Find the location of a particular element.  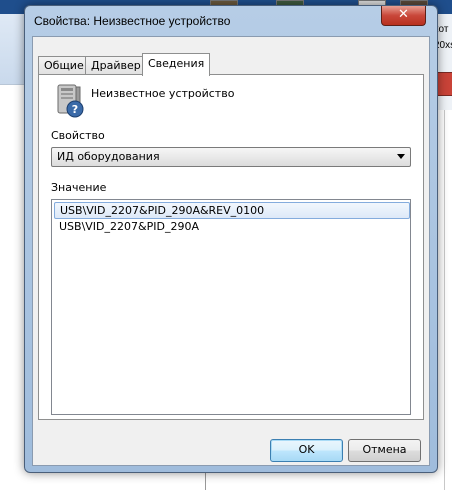

tab-details: Сведения is located at coordinates (176, 64).